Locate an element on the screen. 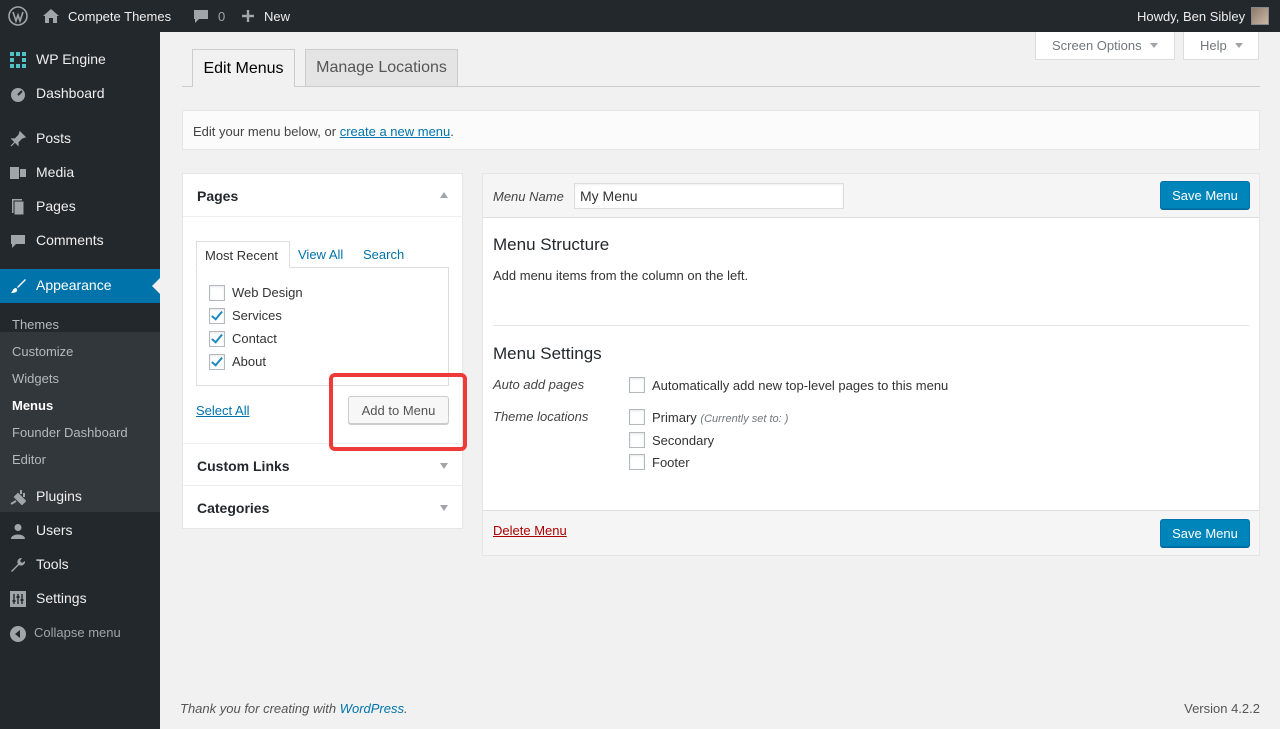  location-checkbox-footer is located at coordinates (637, 462).